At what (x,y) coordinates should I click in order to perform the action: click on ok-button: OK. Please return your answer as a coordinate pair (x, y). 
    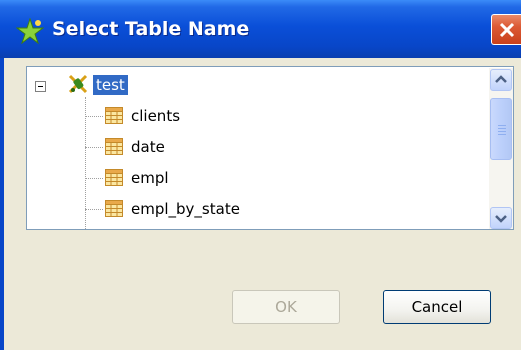
    Looking at the image, I should click on (286, 307).